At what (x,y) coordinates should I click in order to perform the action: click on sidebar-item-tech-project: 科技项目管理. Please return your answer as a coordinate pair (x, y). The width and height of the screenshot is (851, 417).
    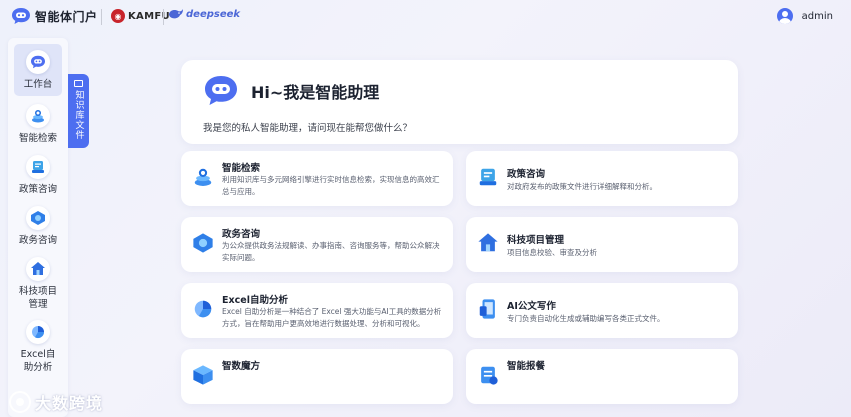
    Looking at the image, I should click on (38, 284).